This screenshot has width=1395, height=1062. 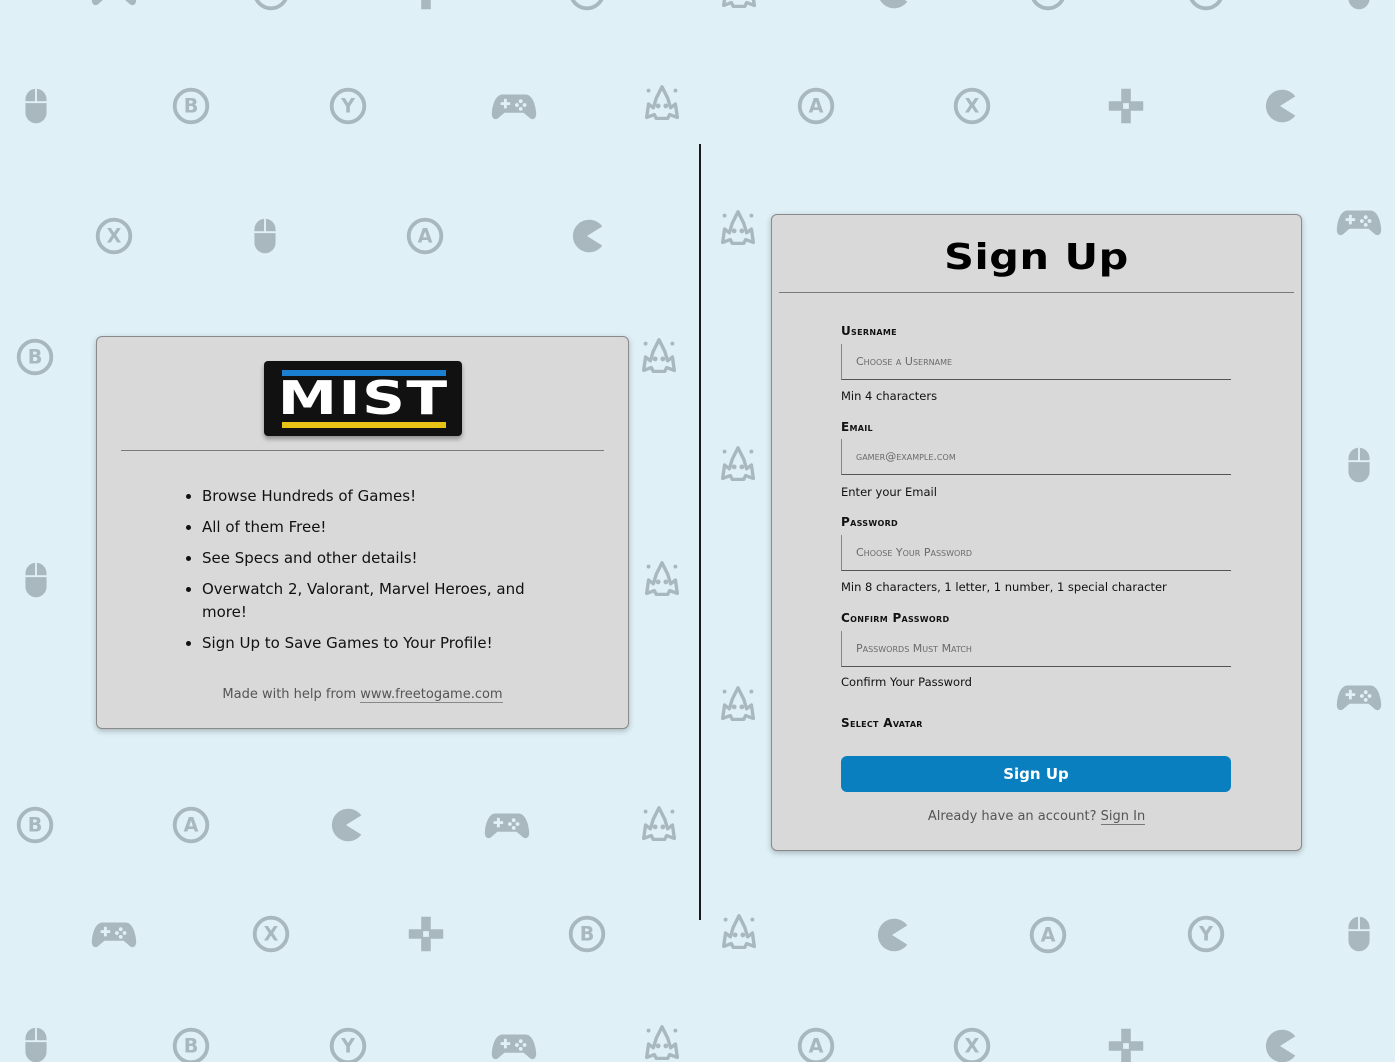 What do you see at coordinates (857, 427) in the screenshot?
I see `email-label: Email` at bounding box center [857, 427].